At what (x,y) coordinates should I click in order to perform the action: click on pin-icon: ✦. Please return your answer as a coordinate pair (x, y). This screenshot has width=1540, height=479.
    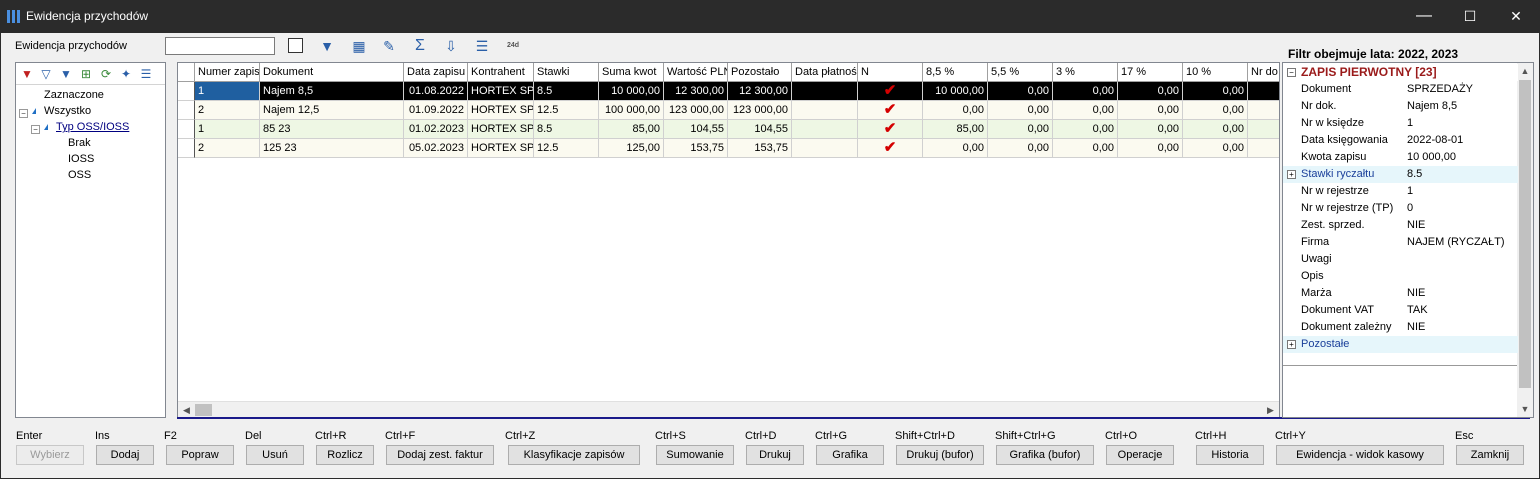
    Looking at the image, I should click on (126, 74).